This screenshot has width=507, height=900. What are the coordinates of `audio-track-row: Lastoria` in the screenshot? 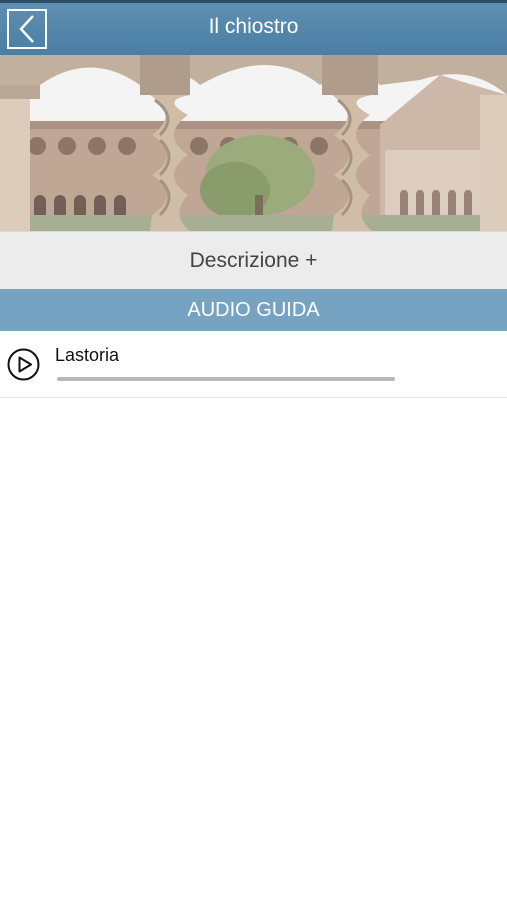 It's located at (253, 364).